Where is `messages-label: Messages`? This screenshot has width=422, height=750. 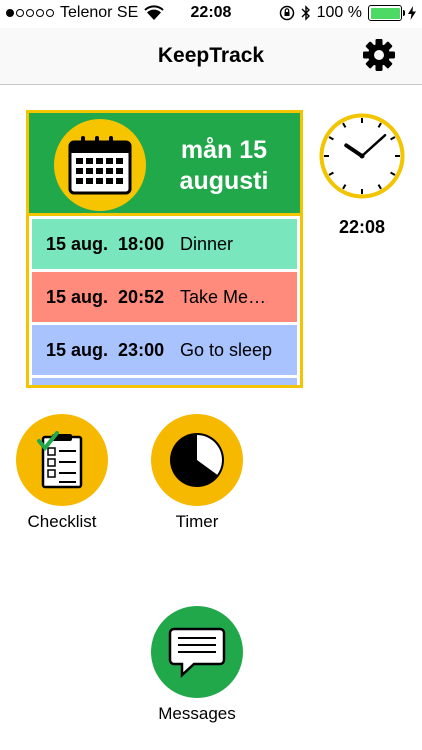
messages-label: Messages is located at coordinates (197, 713).